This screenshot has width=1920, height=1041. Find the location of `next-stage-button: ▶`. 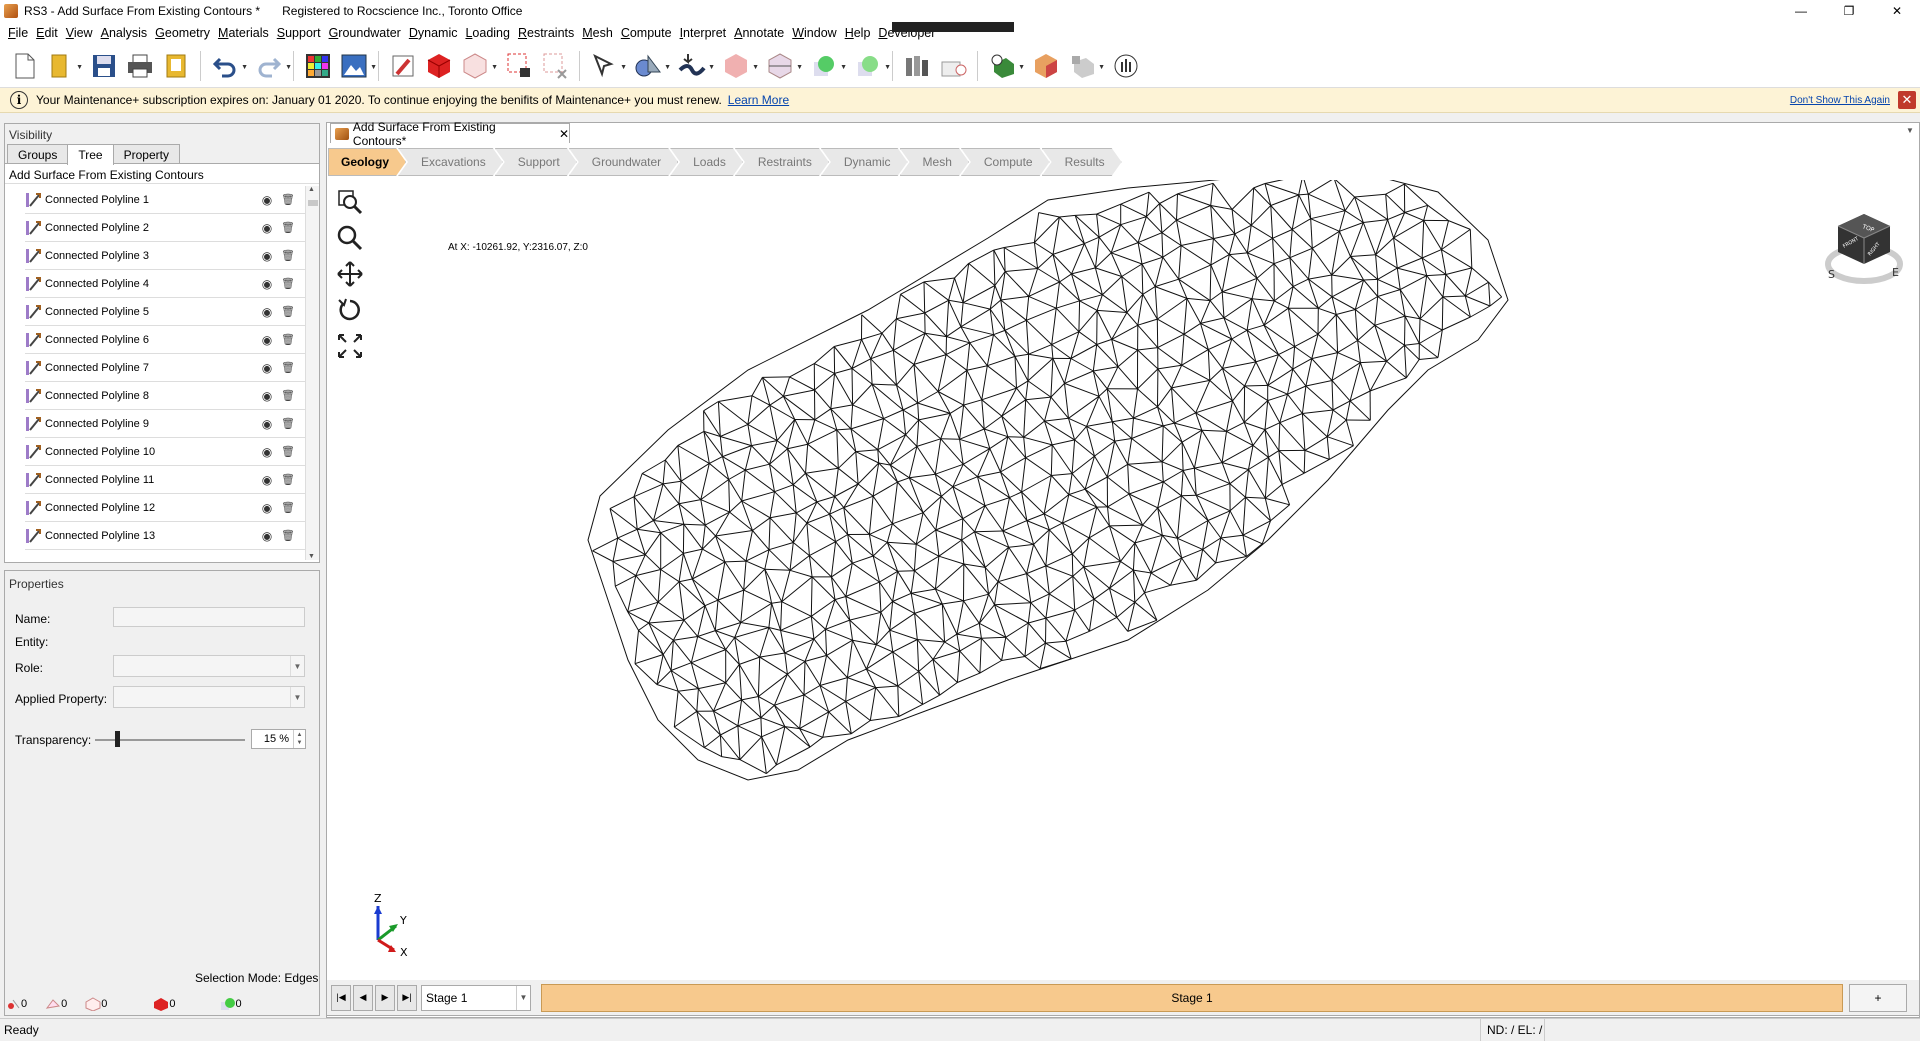

next-stage-button: ▶ is located at coordinates (385, 998).